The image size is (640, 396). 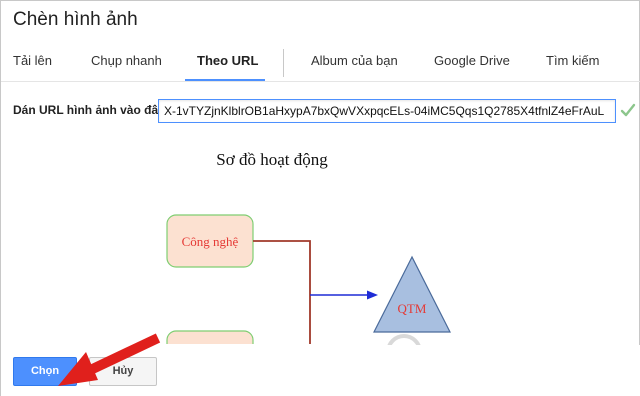 What do you see at coordinates (412, 294) in the screenshot?
I see `triangle-qtm` at bounding box center [412, 294].